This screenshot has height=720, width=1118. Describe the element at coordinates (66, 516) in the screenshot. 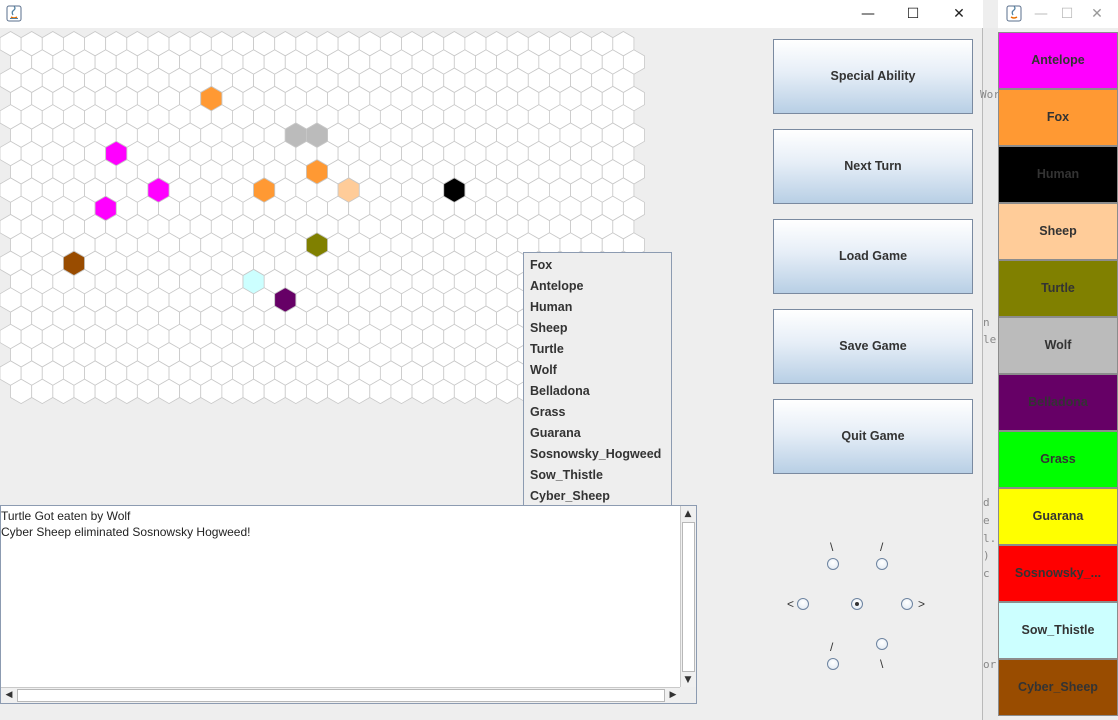

I see `log-line: Turtle Got eaten by Wolf` at that location.